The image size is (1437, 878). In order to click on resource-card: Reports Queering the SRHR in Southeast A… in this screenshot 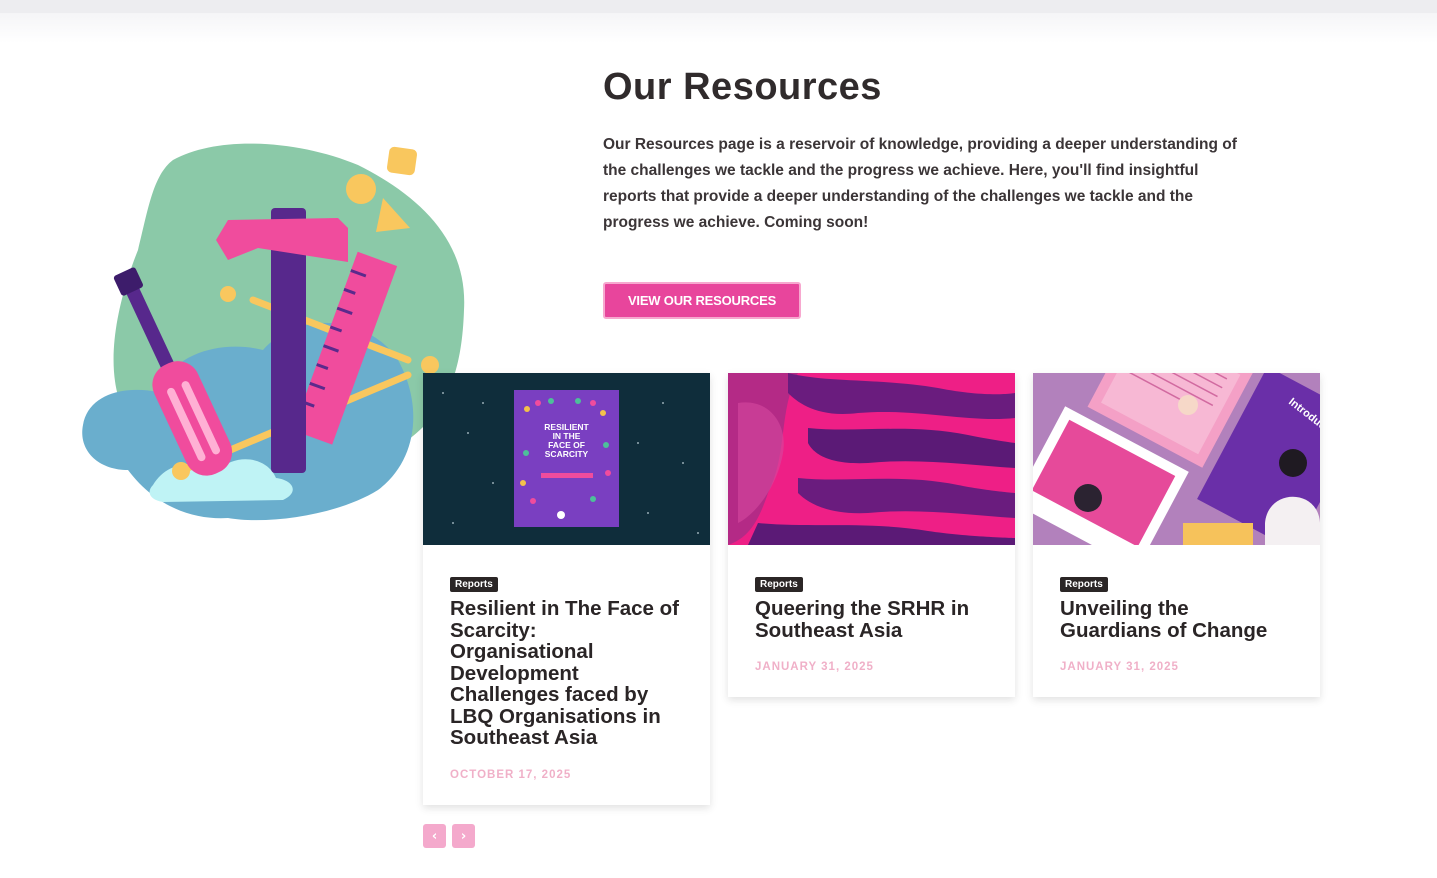, I will do `click(871, 535)`.